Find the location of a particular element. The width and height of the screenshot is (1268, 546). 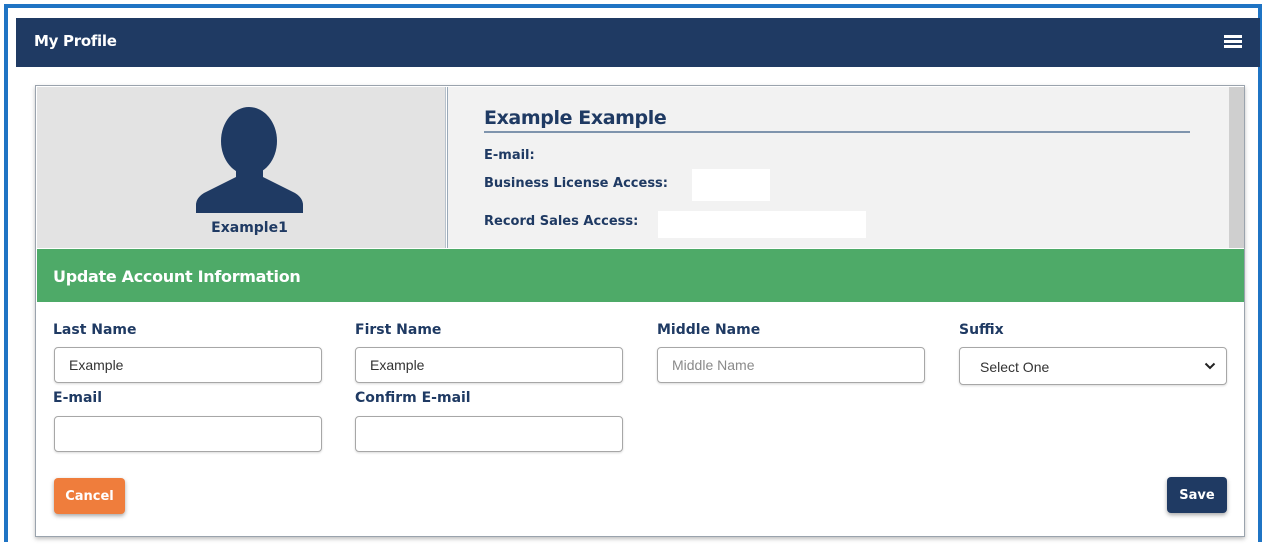

first-name-input is located at coordinates (489, 365).